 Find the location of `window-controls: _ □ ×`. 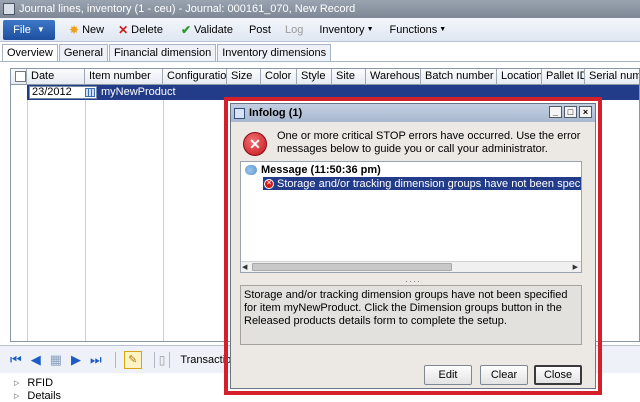

window-controls: _ □ × is located at coordinates (569, 112).